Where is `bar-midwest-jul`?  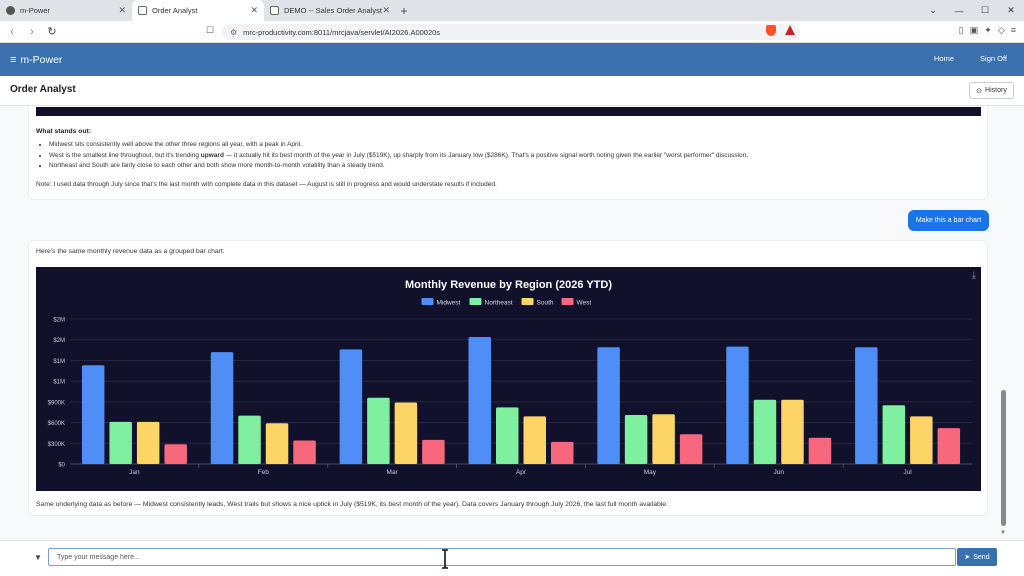 bar-midwest-jul is located at coordinates (866, 405).